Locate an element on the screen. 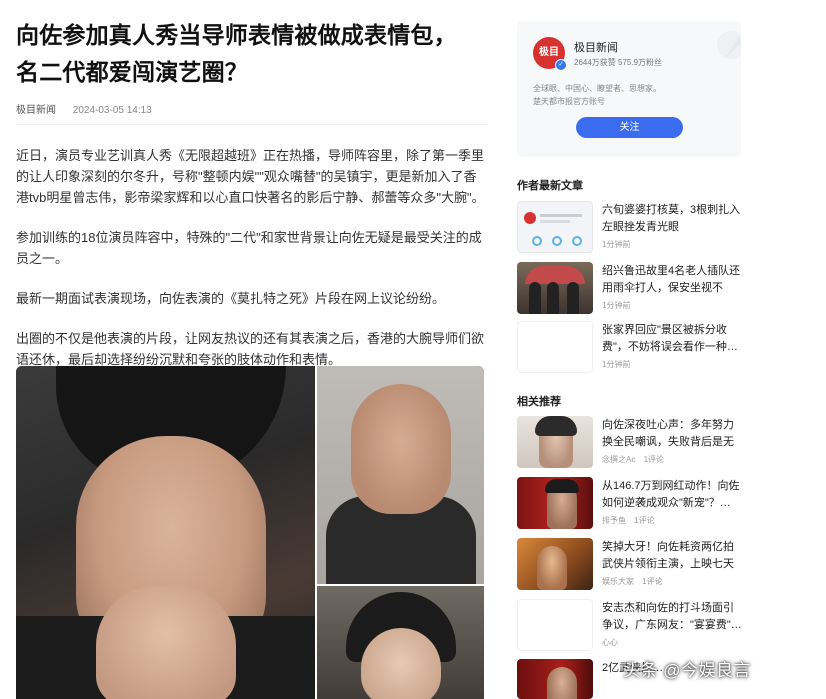 The height and width of the screenshot is (699, 826). related-item: 笑掉大牙！向佐耗资两亿拍武侠片领衔主演，上映七天竟… 娱乐大家 1评论 is located at coordinates (631, 564).